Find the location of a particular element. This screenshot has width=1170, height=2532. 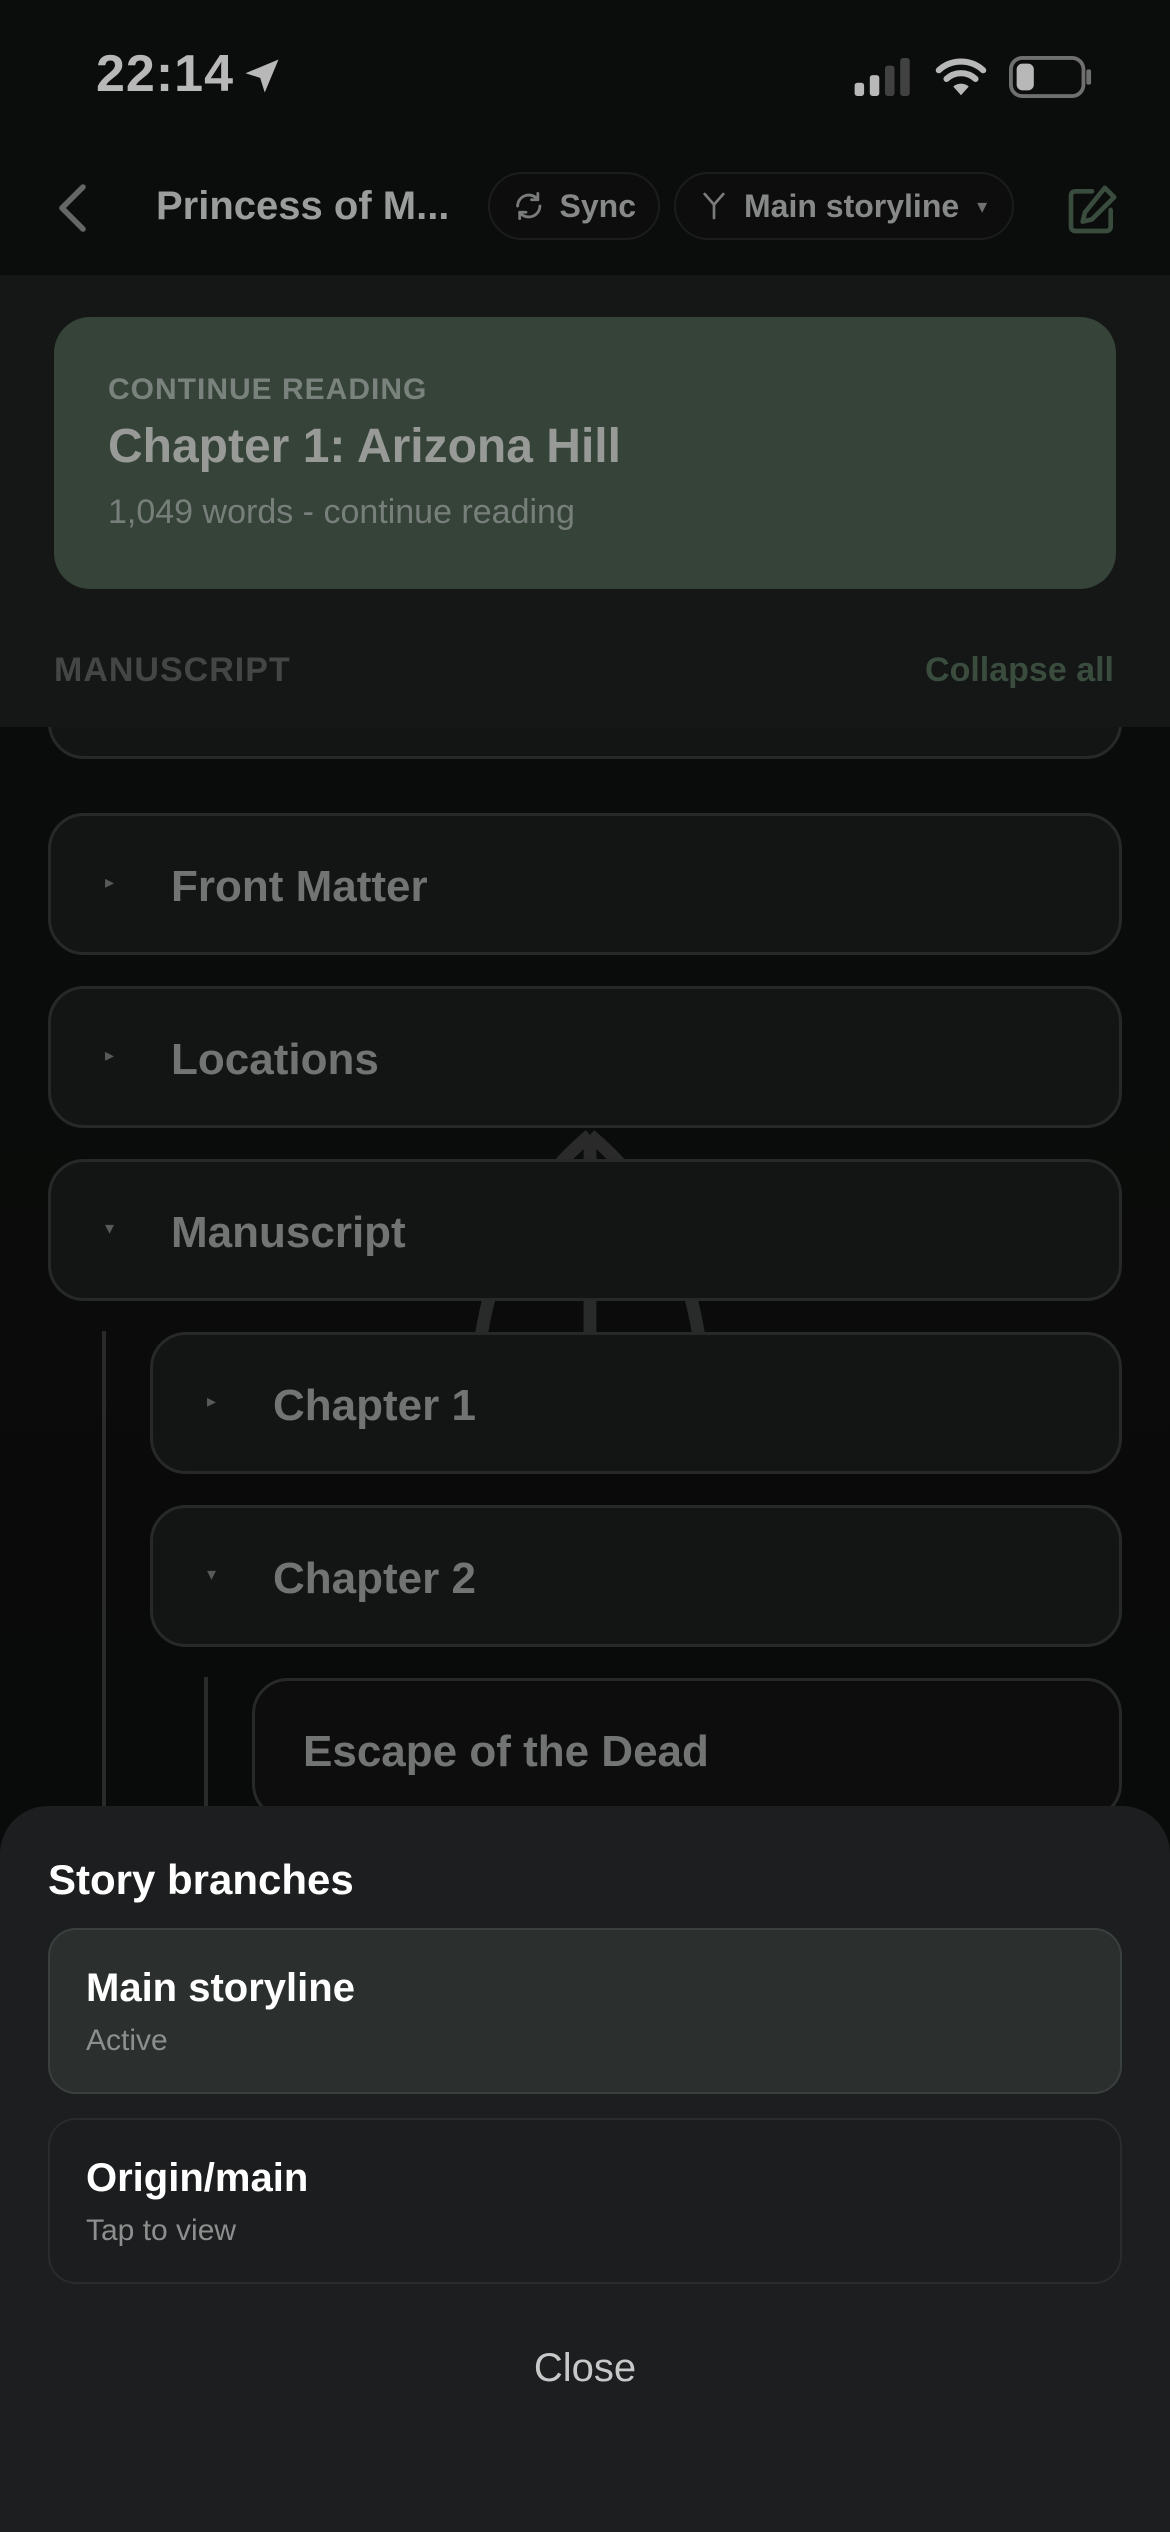

branch-name: Origin/main is located at coordinates (197, 2178).